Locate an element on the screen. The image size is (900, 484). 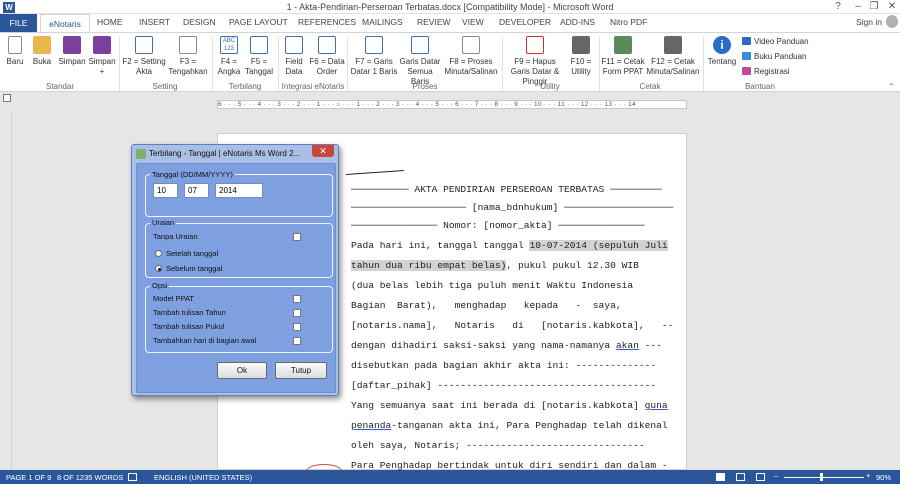
tab-home: HOME is located at coordinates (110, 22).